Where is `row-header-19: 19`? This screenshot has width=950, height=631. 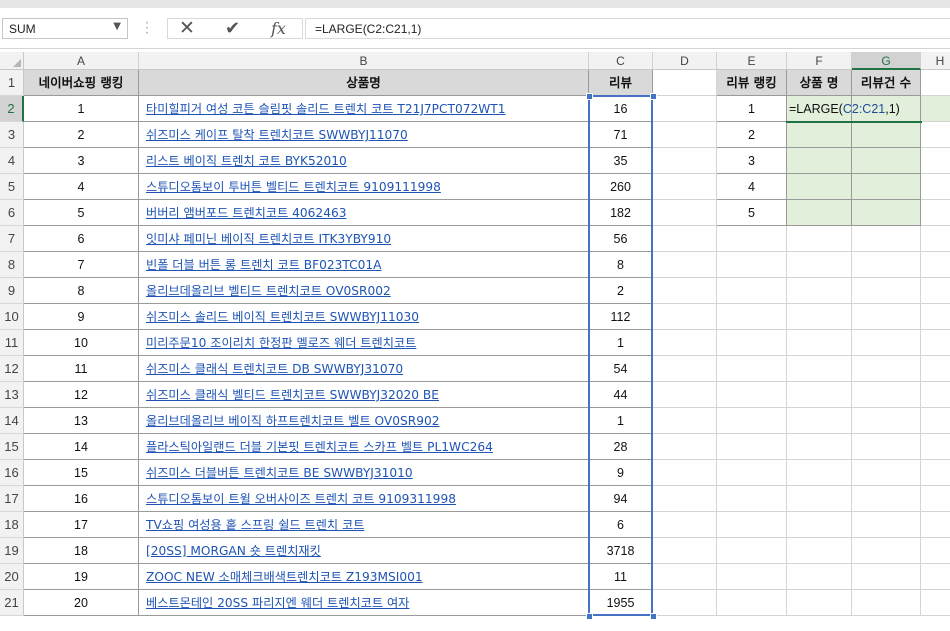 row-header-19: 19 is located at coordinates (12, 551).